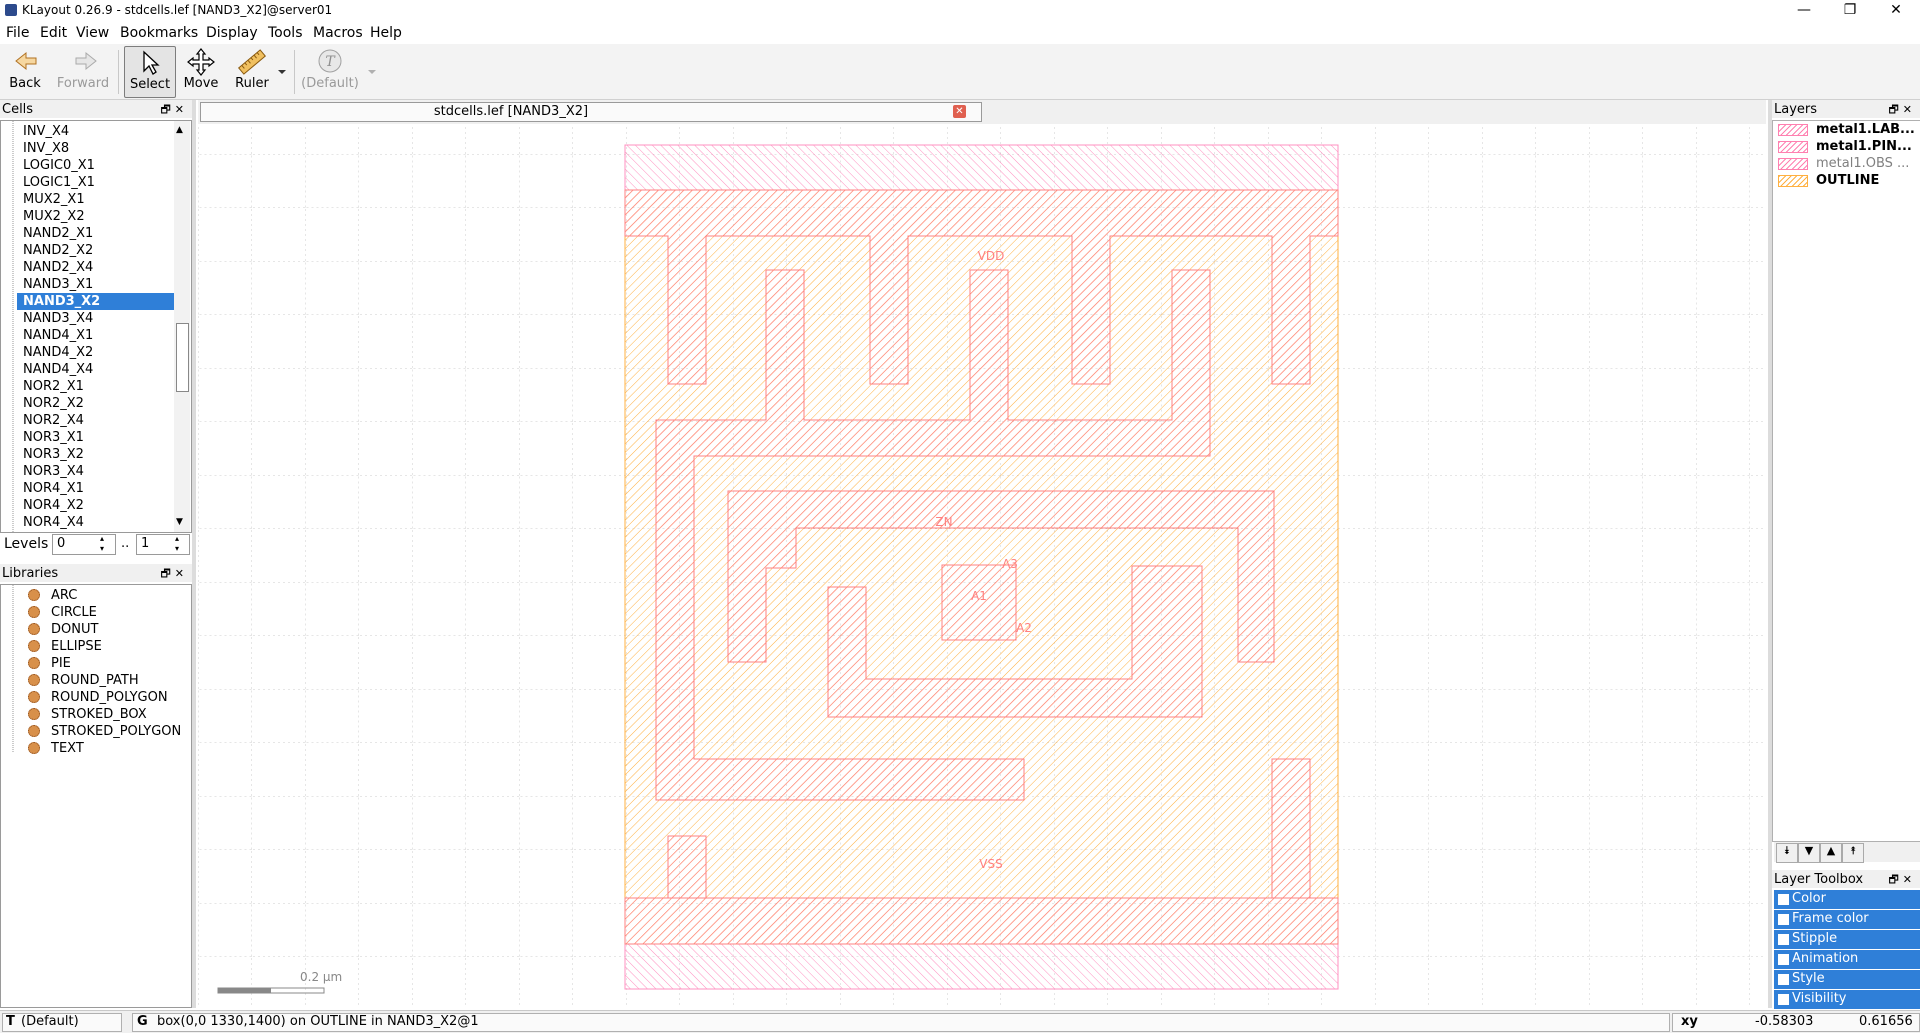  Describe the element at coordinates (58, 352) in the screenshot. I see `cell-item: NAND4_X2` at that location.